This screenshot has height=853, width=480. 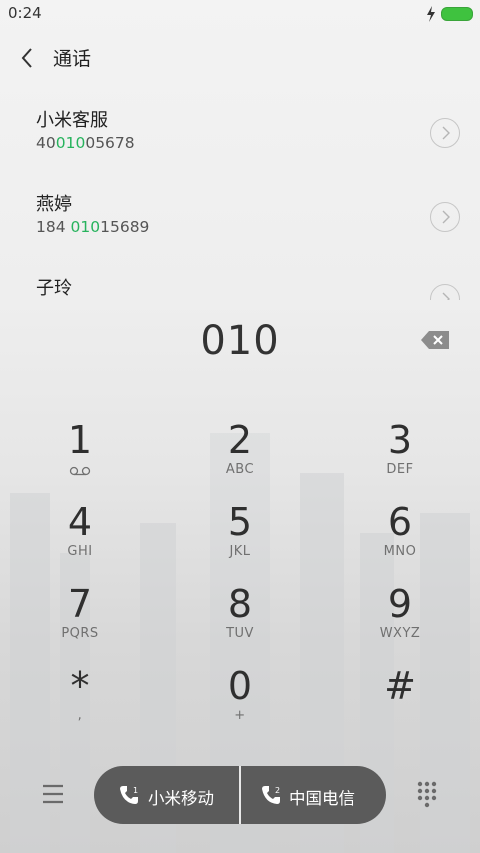 I want to click on battery-icon, so click(x=457, y=14).